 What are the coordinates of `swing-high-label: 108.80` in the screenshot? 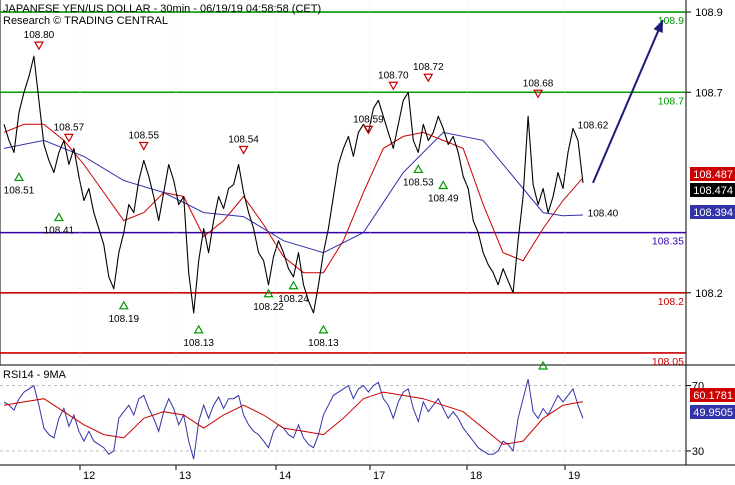 It's located at (39, 35).